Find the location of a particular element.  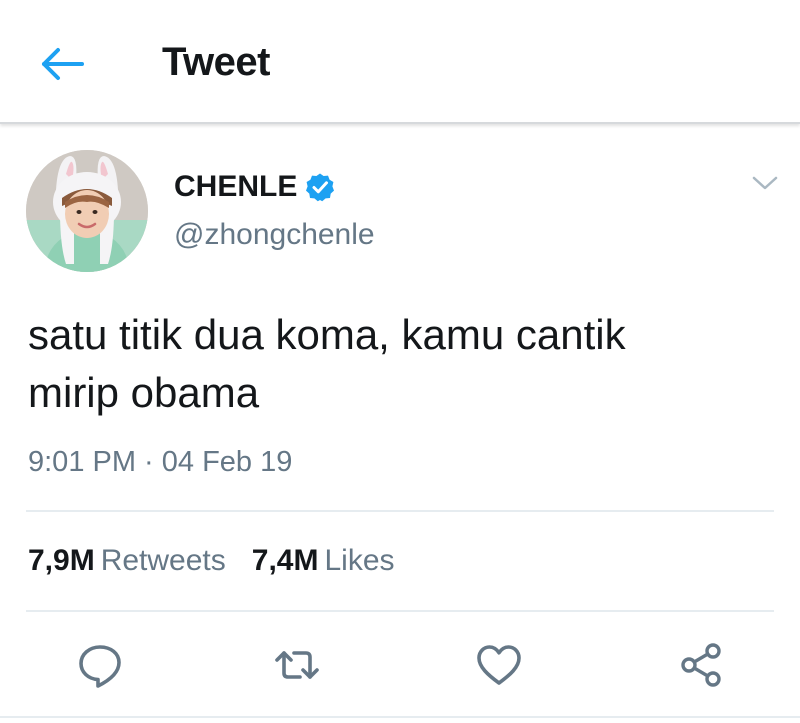

share-icon is located at coordinates (701, 665).